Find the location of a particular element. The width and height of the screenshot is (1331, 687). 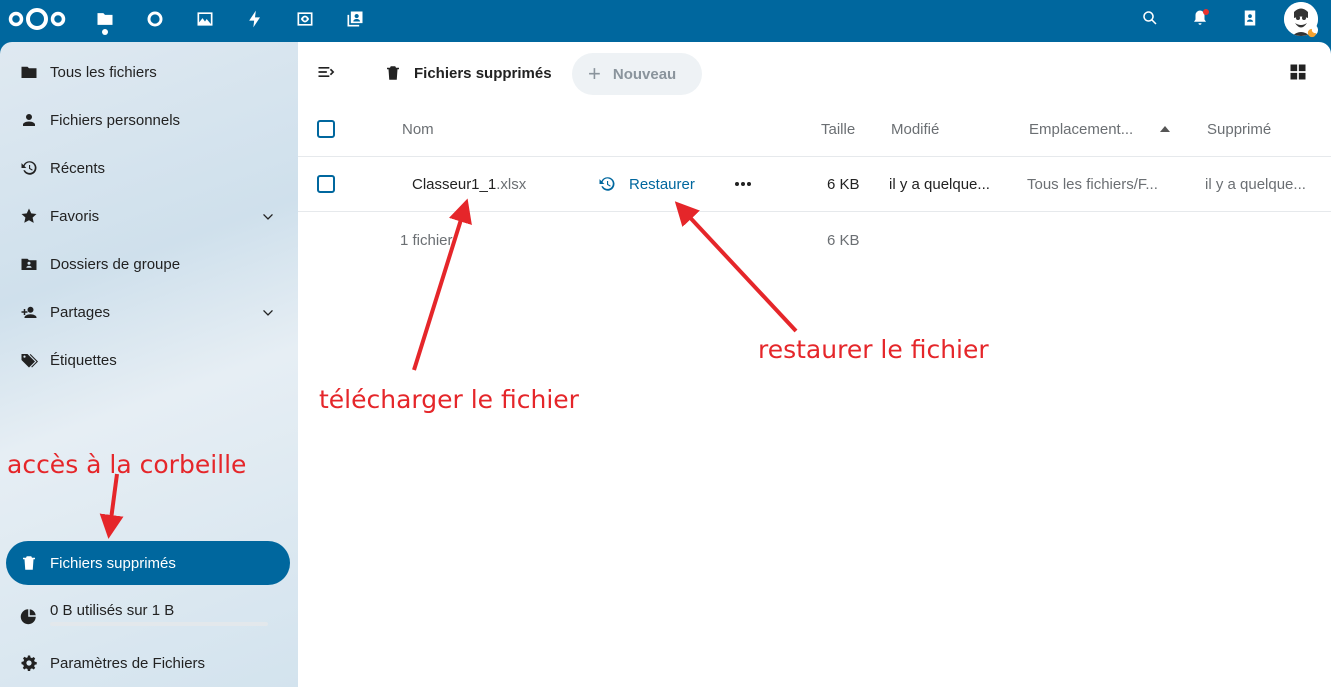

row-checkbox is located at coordinates (326, 184).